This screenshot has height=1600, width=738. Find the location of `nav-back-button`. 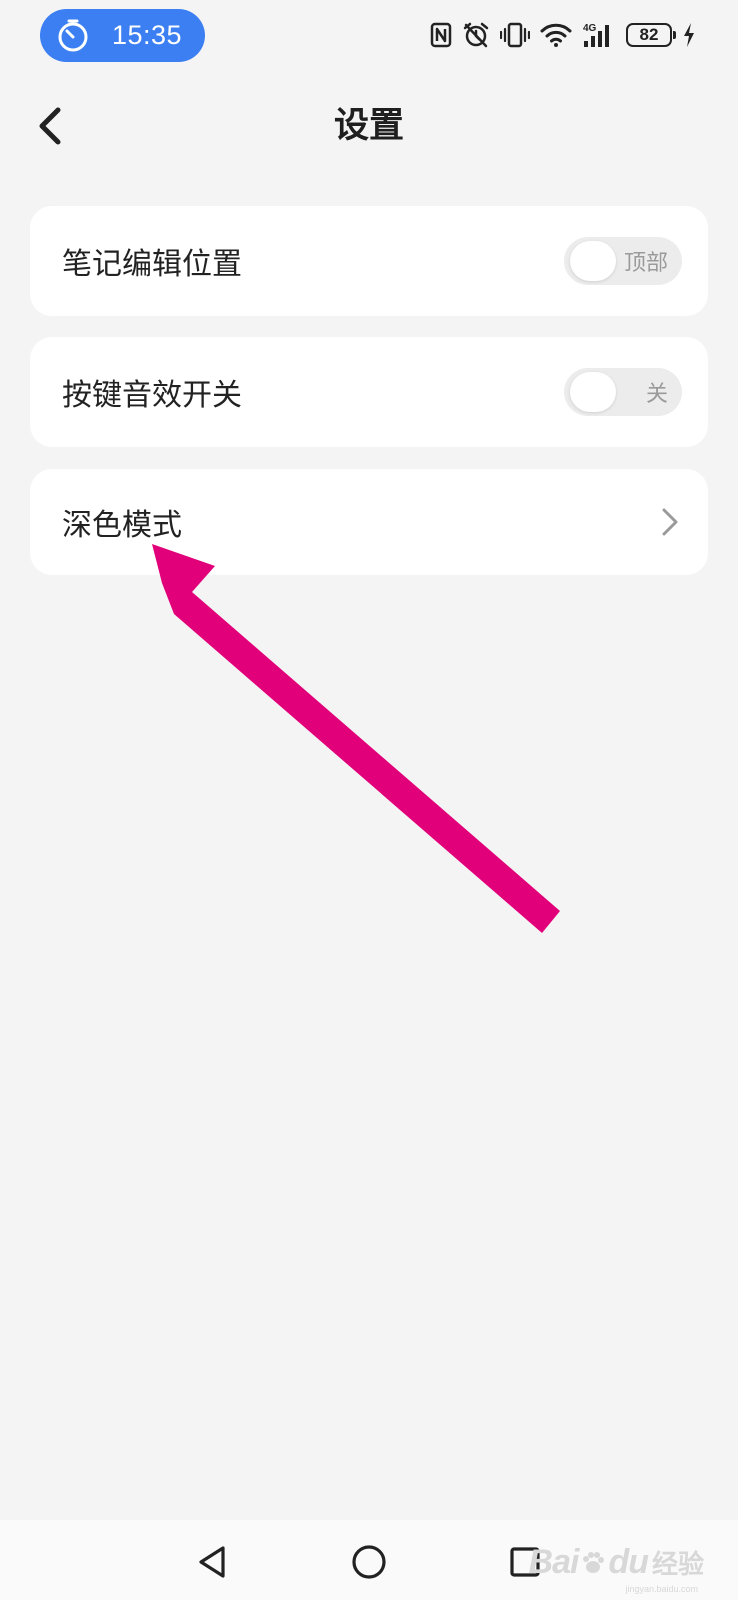

nav-back-button is located at coordinates (212, 1562).